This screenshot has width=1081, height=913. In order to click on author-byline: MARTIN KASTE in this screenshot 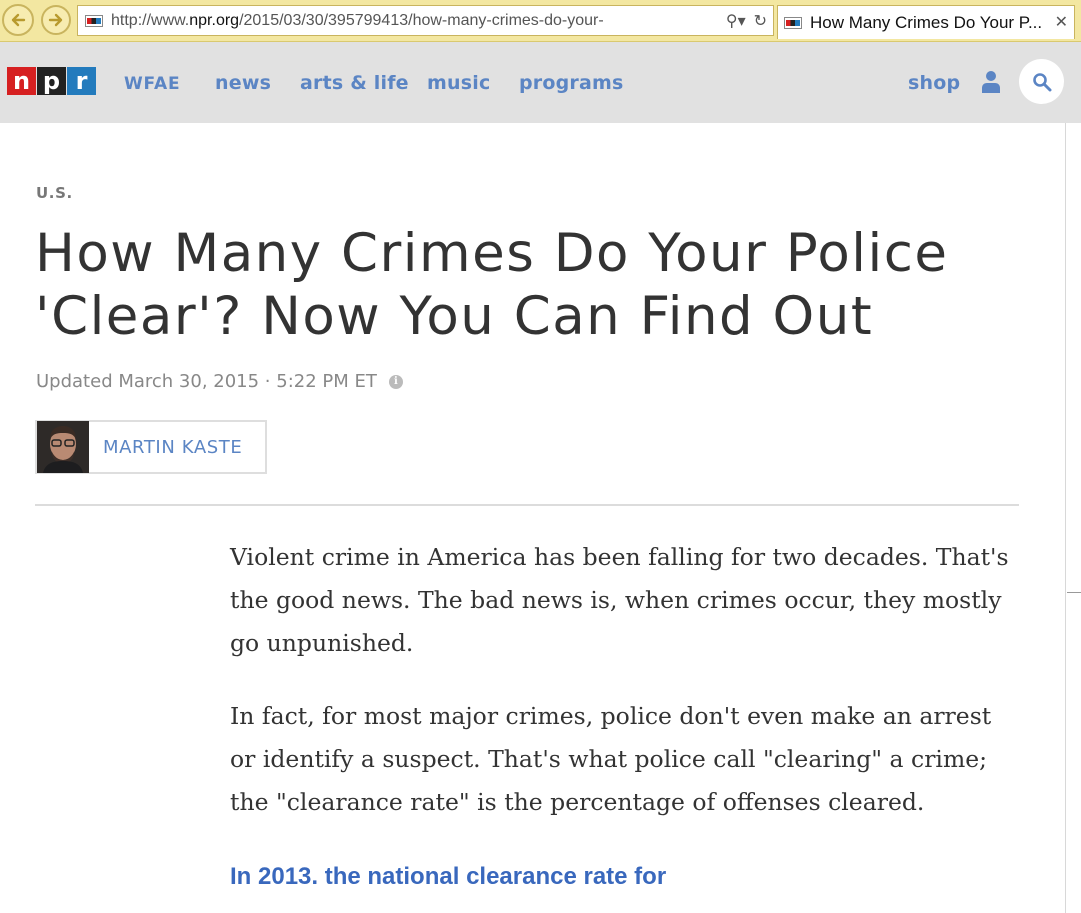, I will do `click(151, 447)`.